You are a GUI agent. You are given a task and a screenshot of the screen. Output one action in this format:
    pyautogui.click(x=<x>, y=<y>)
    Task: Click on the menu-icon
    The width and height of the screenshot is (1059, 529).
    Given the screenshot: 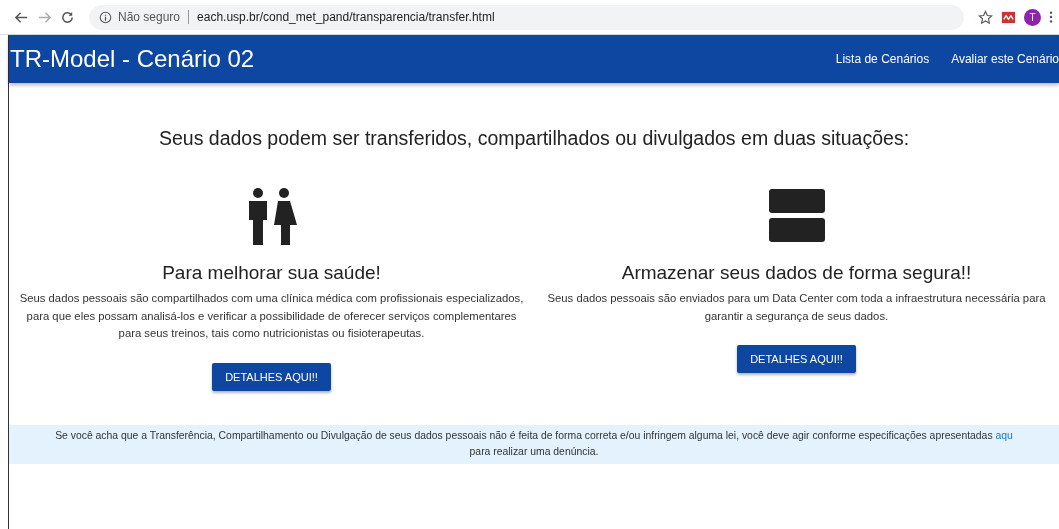 What is the action you would take?
    pyautogui.click(x=1051, y=17)
    